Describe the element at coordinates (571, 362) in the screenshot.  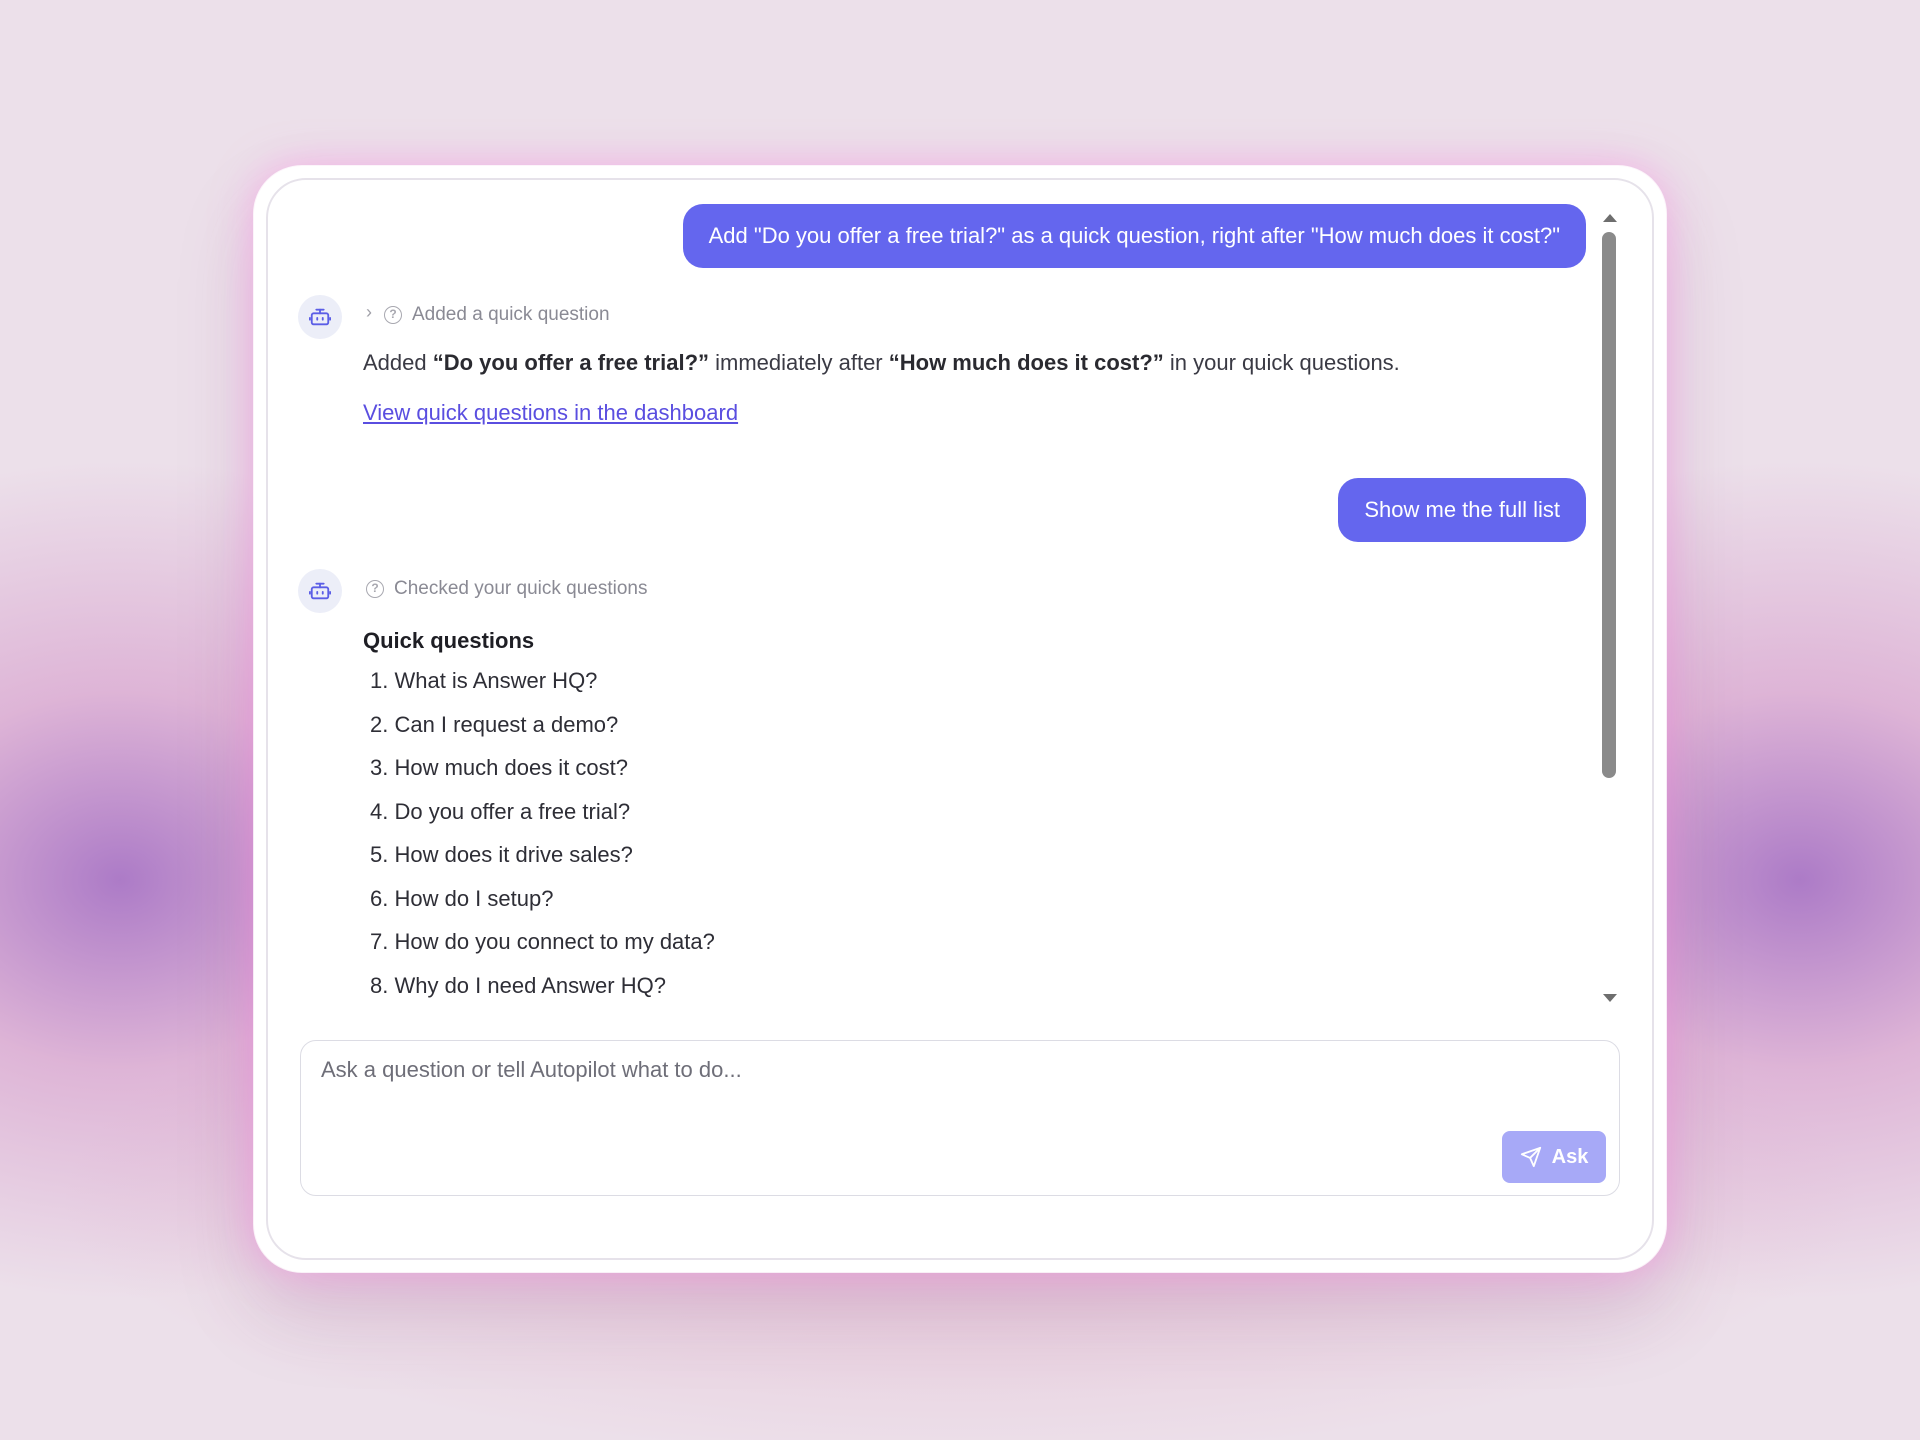
I see `reply-bold-question: “Do you offer a free trial?”` at that location.